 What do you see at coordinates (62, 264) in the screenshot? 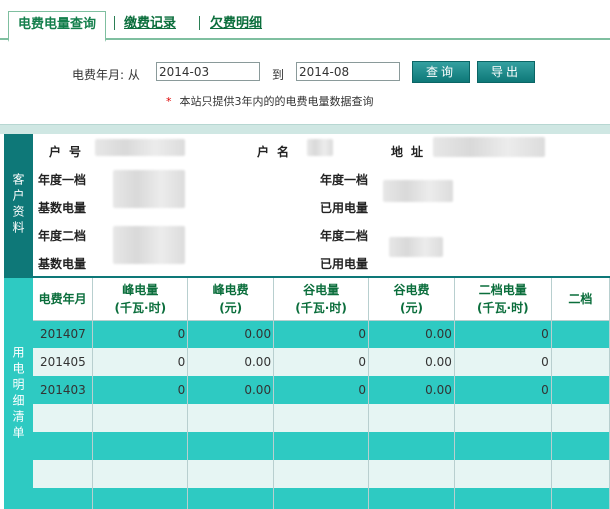
I see `tier2-base-label2: 基数电量` at bounding box center [62, 264].